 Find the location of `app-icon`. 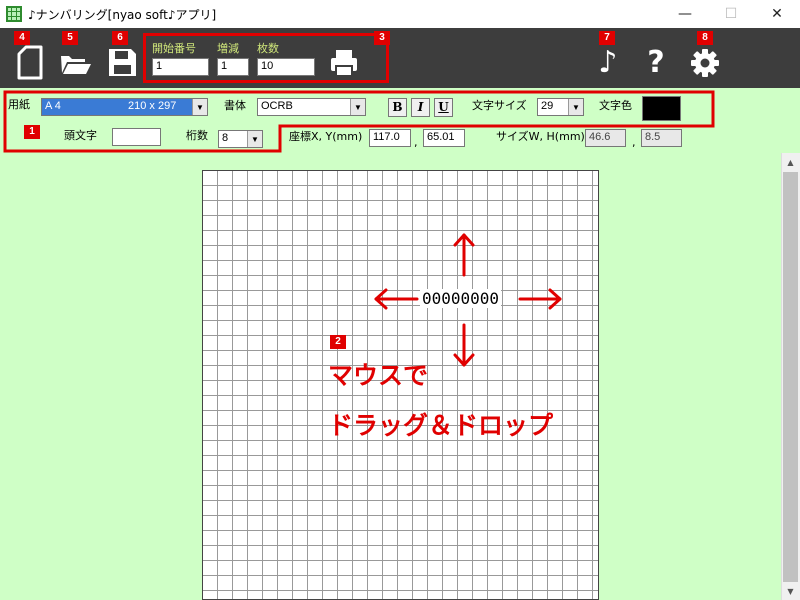

app-icon is located at coordinates (14, 14).